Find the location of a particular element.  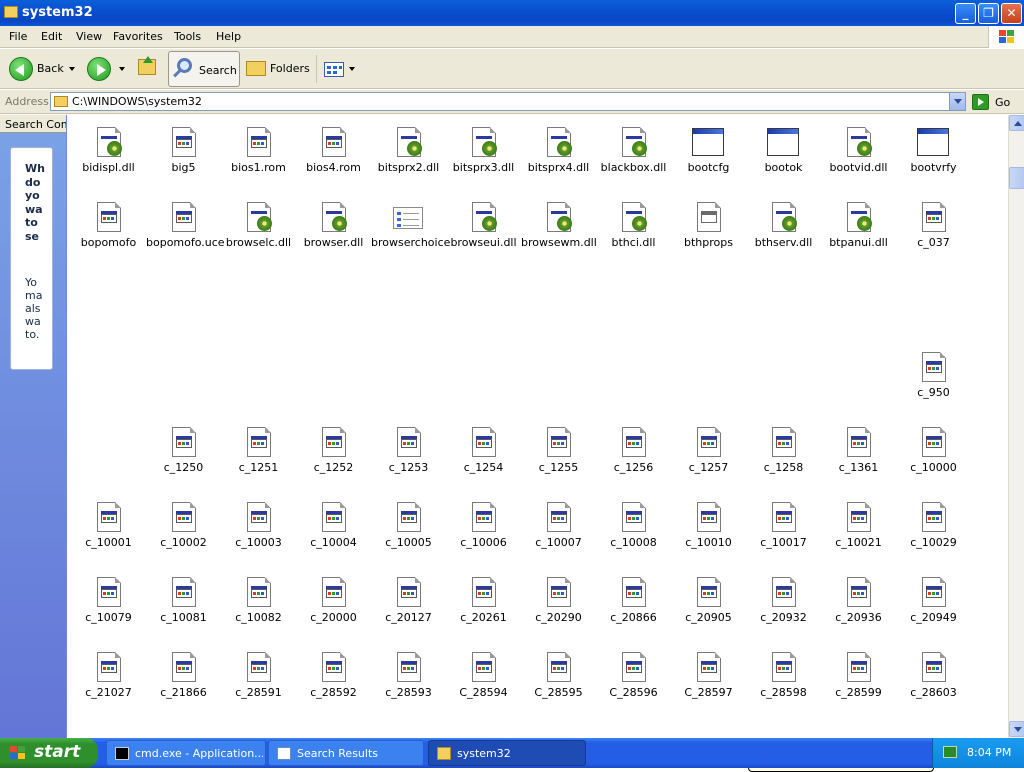

file-item: bitsprx4.dll is located at coordinates (558, 161).